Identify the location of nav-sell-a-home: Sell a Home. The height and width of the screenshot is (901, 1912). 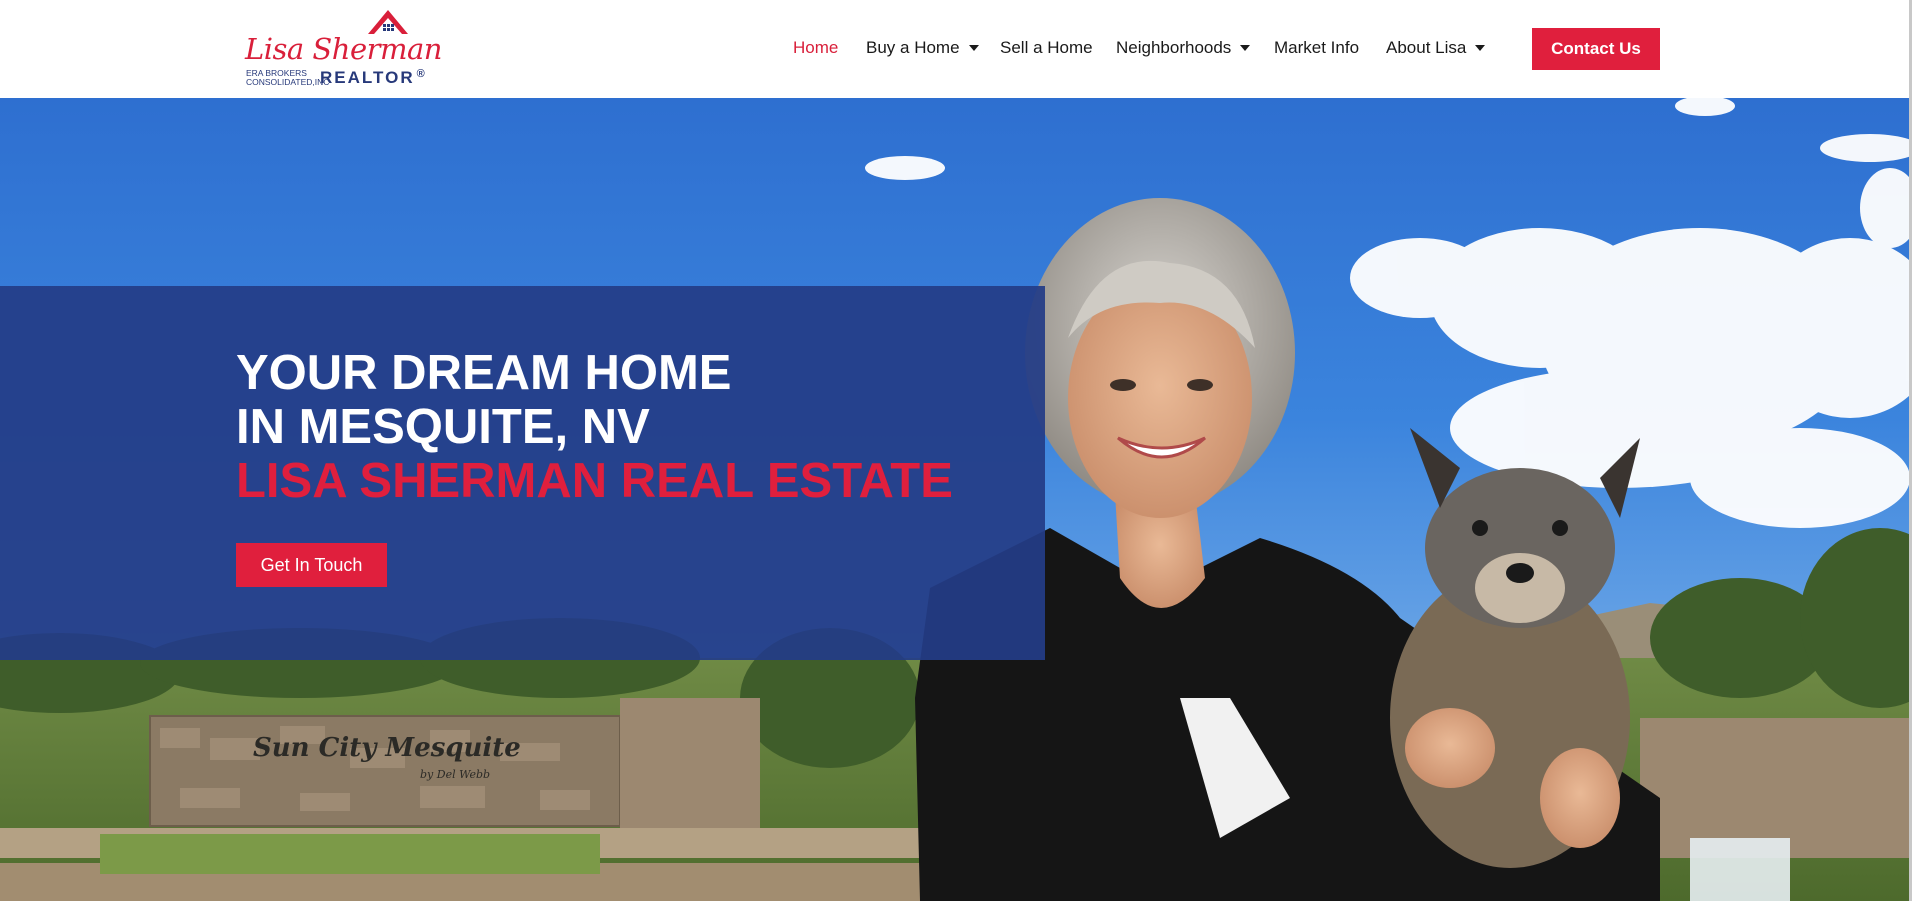
(1046, 48).